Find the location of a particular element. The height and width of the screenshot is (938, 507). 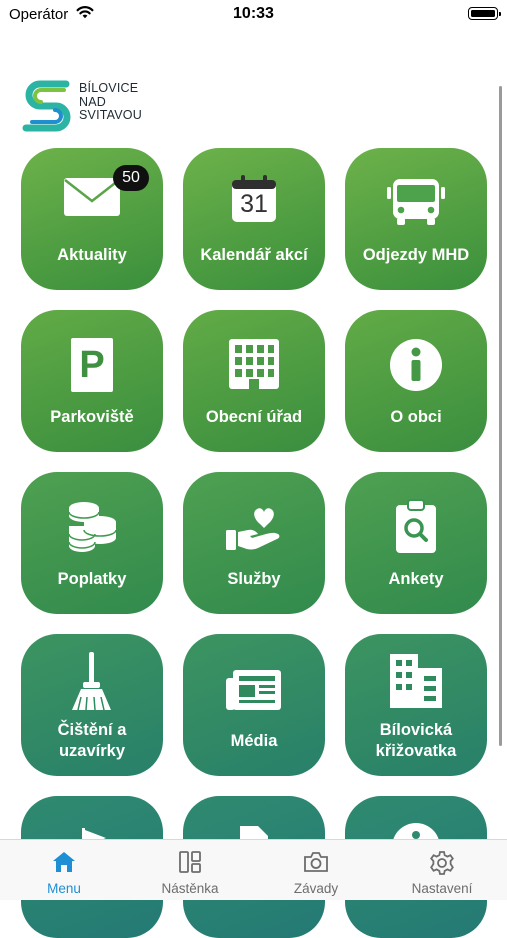

tile-obecni-urad: Obecní úřad is located at coordinates (254, 381).